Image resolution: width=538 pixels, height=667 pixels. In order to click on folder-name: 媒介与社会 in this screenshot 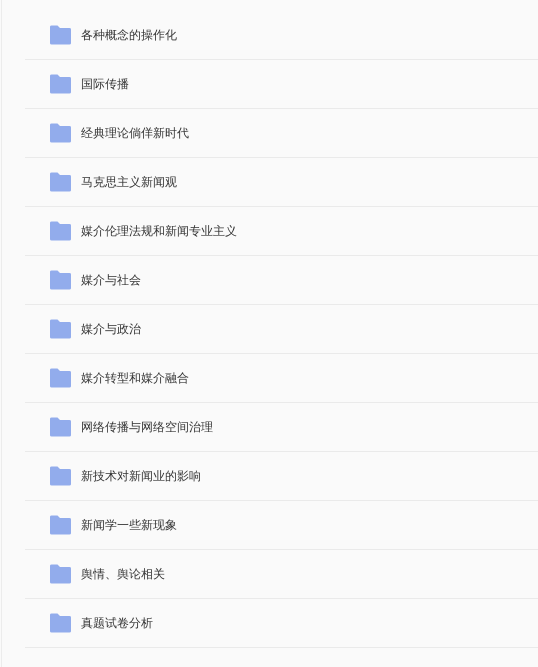, I will do `click(111, 280)`.